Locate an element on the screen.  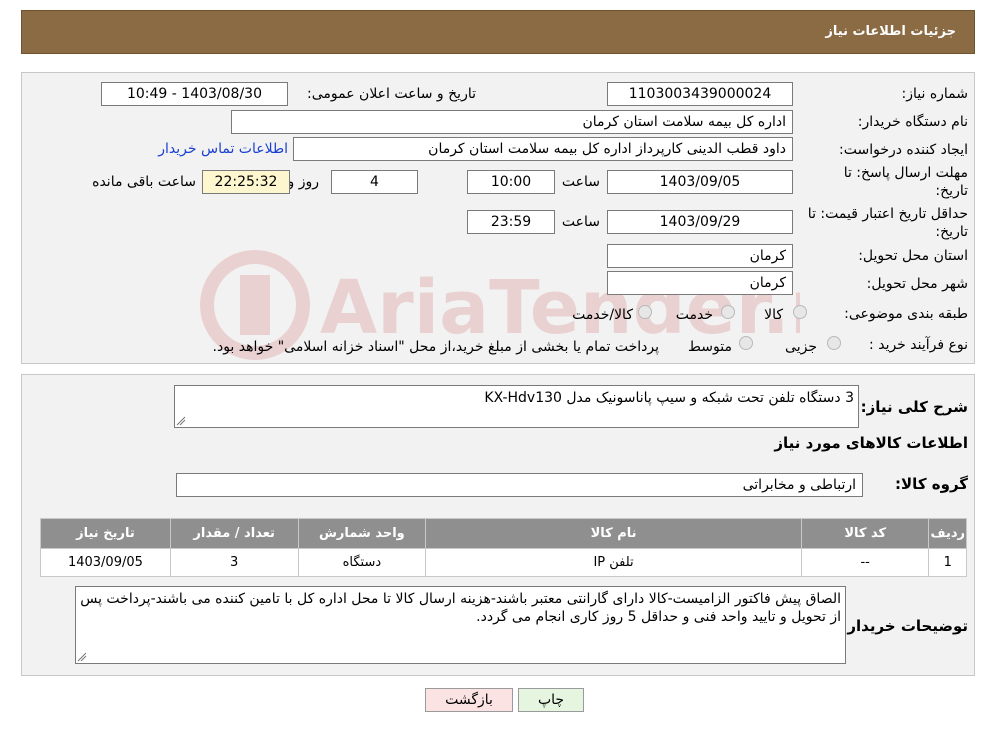
cell-need-date: 1403/09/05 is located at coordinates (105, 562).